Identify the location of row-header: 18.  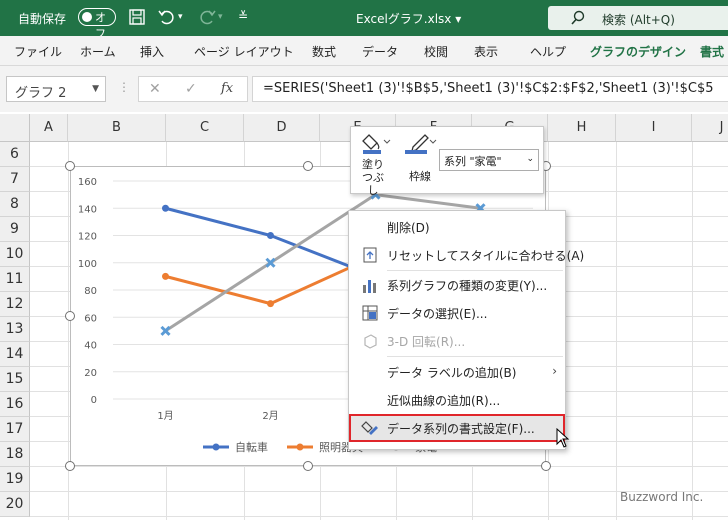
(15, 454).